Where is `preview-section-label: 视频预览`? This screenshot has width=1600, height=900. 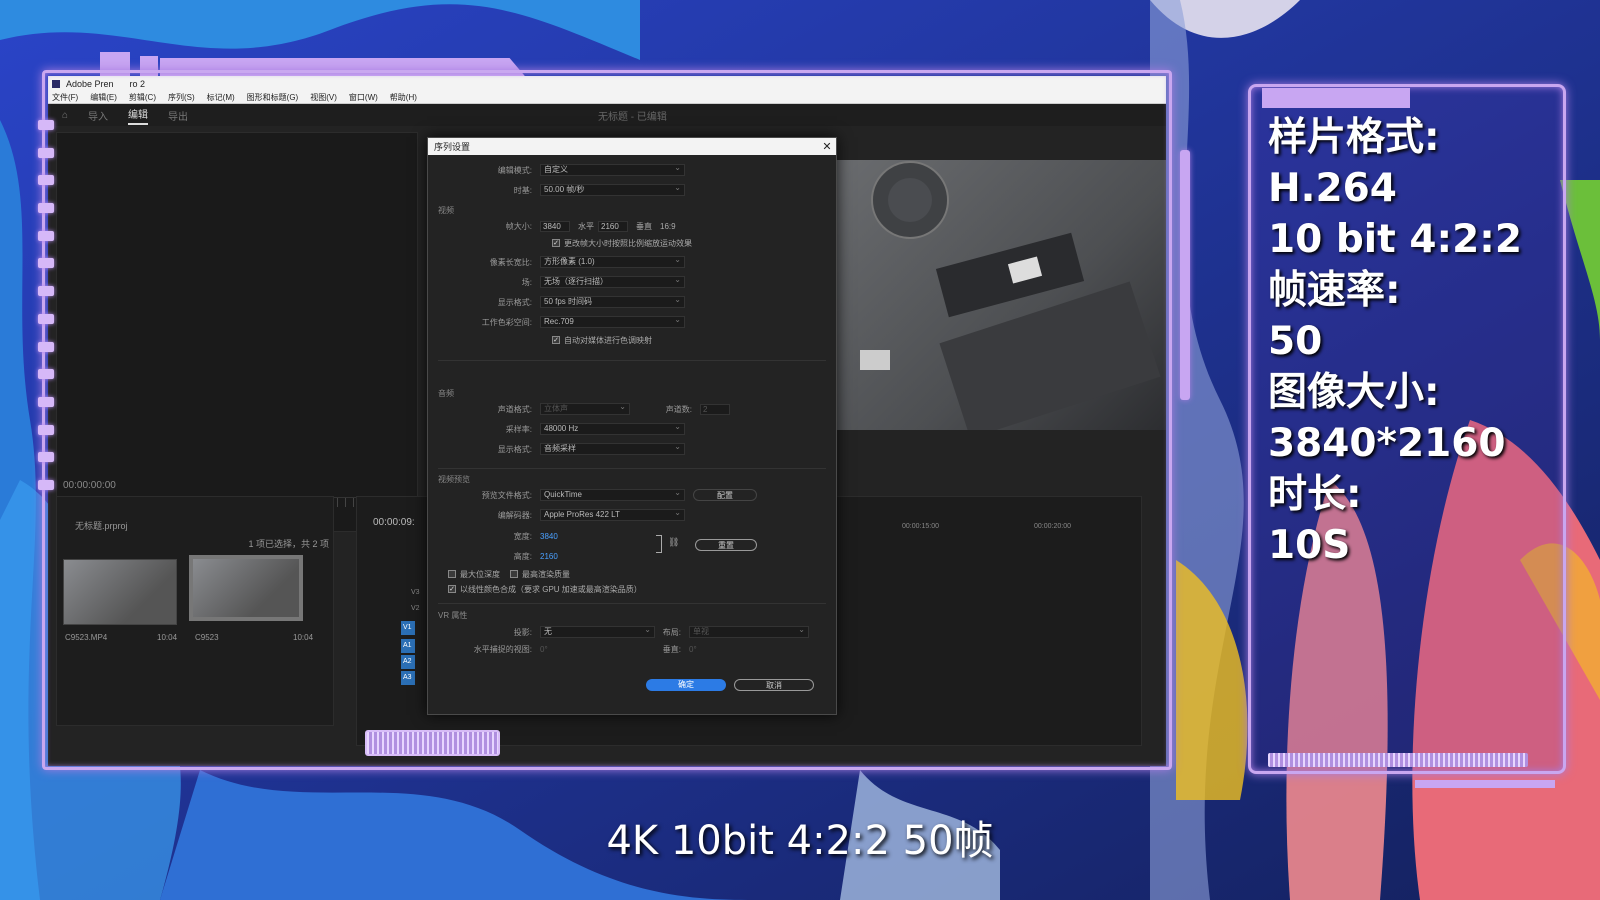 preview-section-label: 视频预览 is located at coordinates (454, 479).